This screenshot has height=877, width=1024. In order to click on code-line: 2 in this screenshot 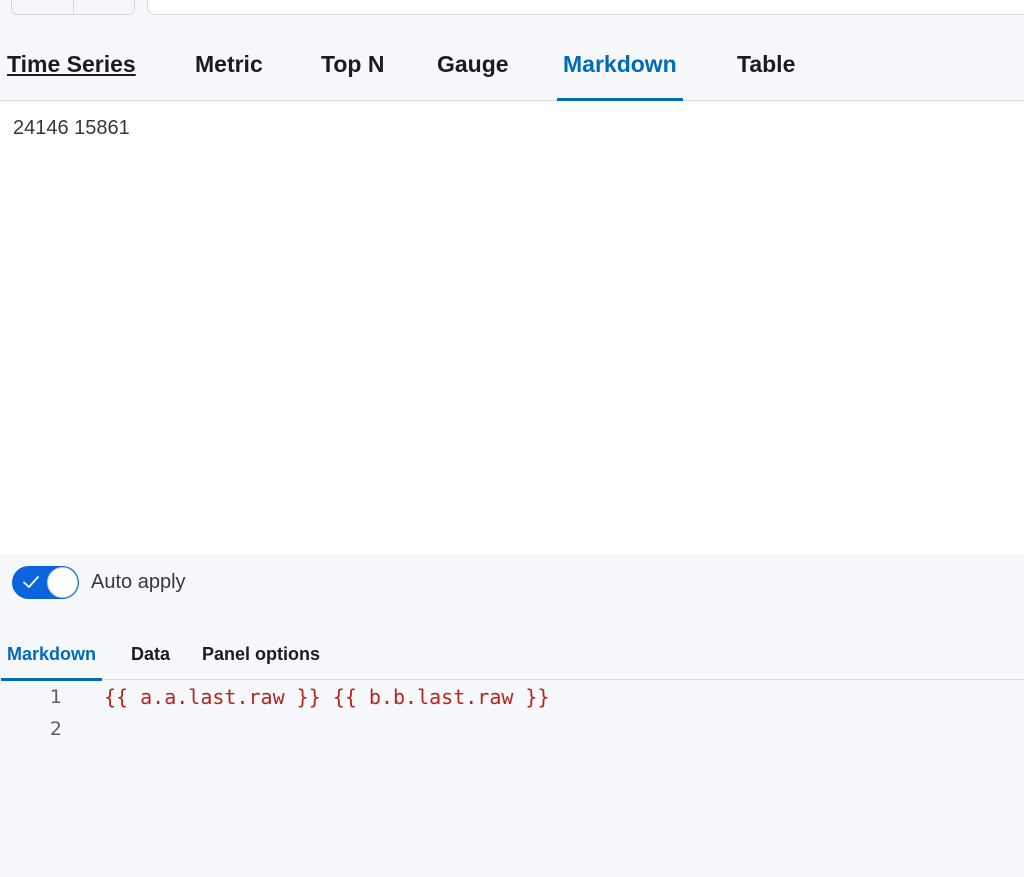, I will do `click(512, 729)`.